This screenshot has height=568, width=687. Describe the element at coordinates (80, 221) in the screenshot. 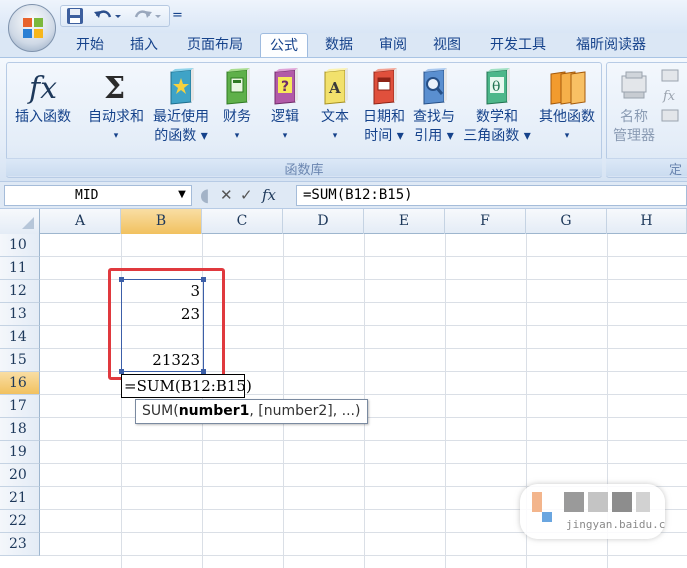

I see `column-header-a: A` at that location.